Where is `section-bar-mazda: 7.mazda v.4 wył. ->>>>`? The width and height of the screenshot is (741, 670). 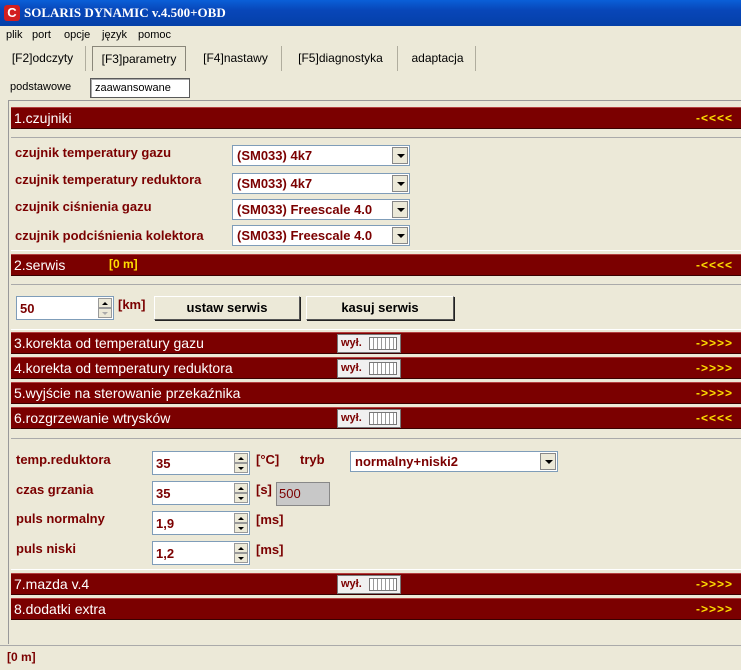 section-bar-mazda: 7.mazda v.4 wył. ->>>> is located at coordinates (376, 584).